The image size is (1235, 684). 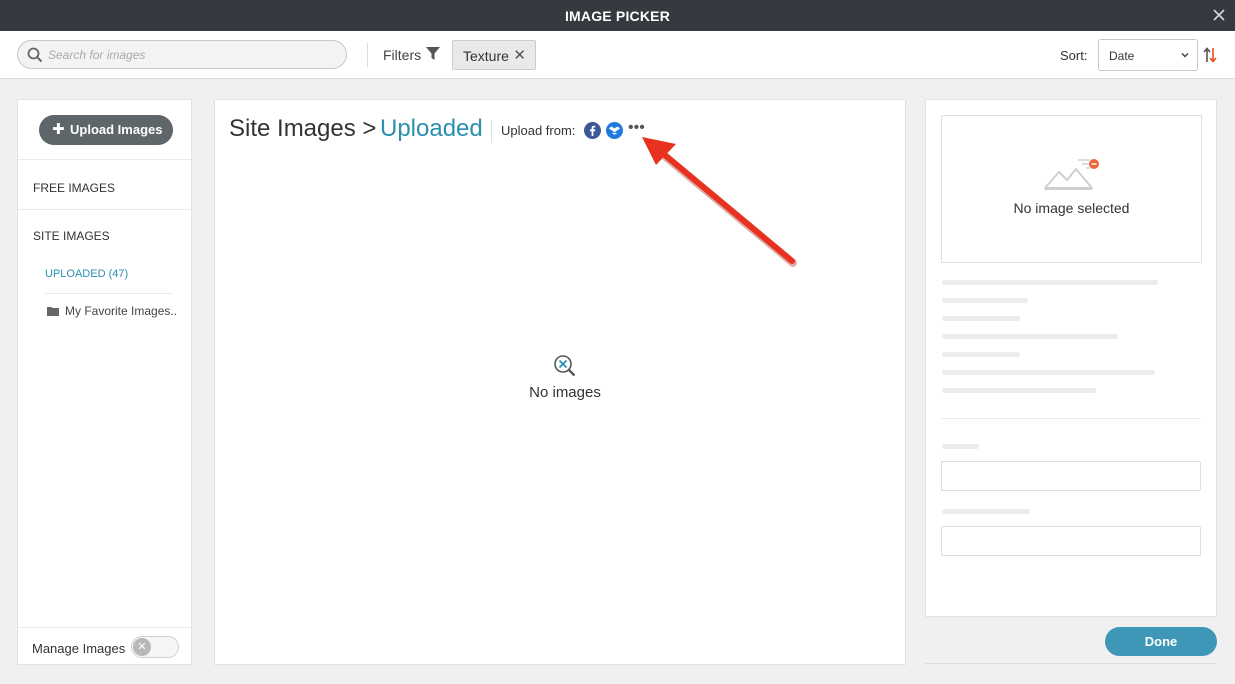 I want to click on breadcrumb-current: Uploaded, so click(x=431, y=129).